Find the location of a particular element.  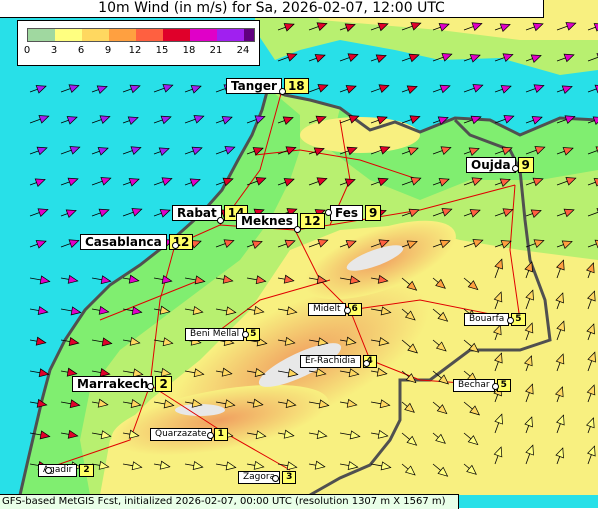

city-label: Meknes 12 is located at coordinates (280, 221).